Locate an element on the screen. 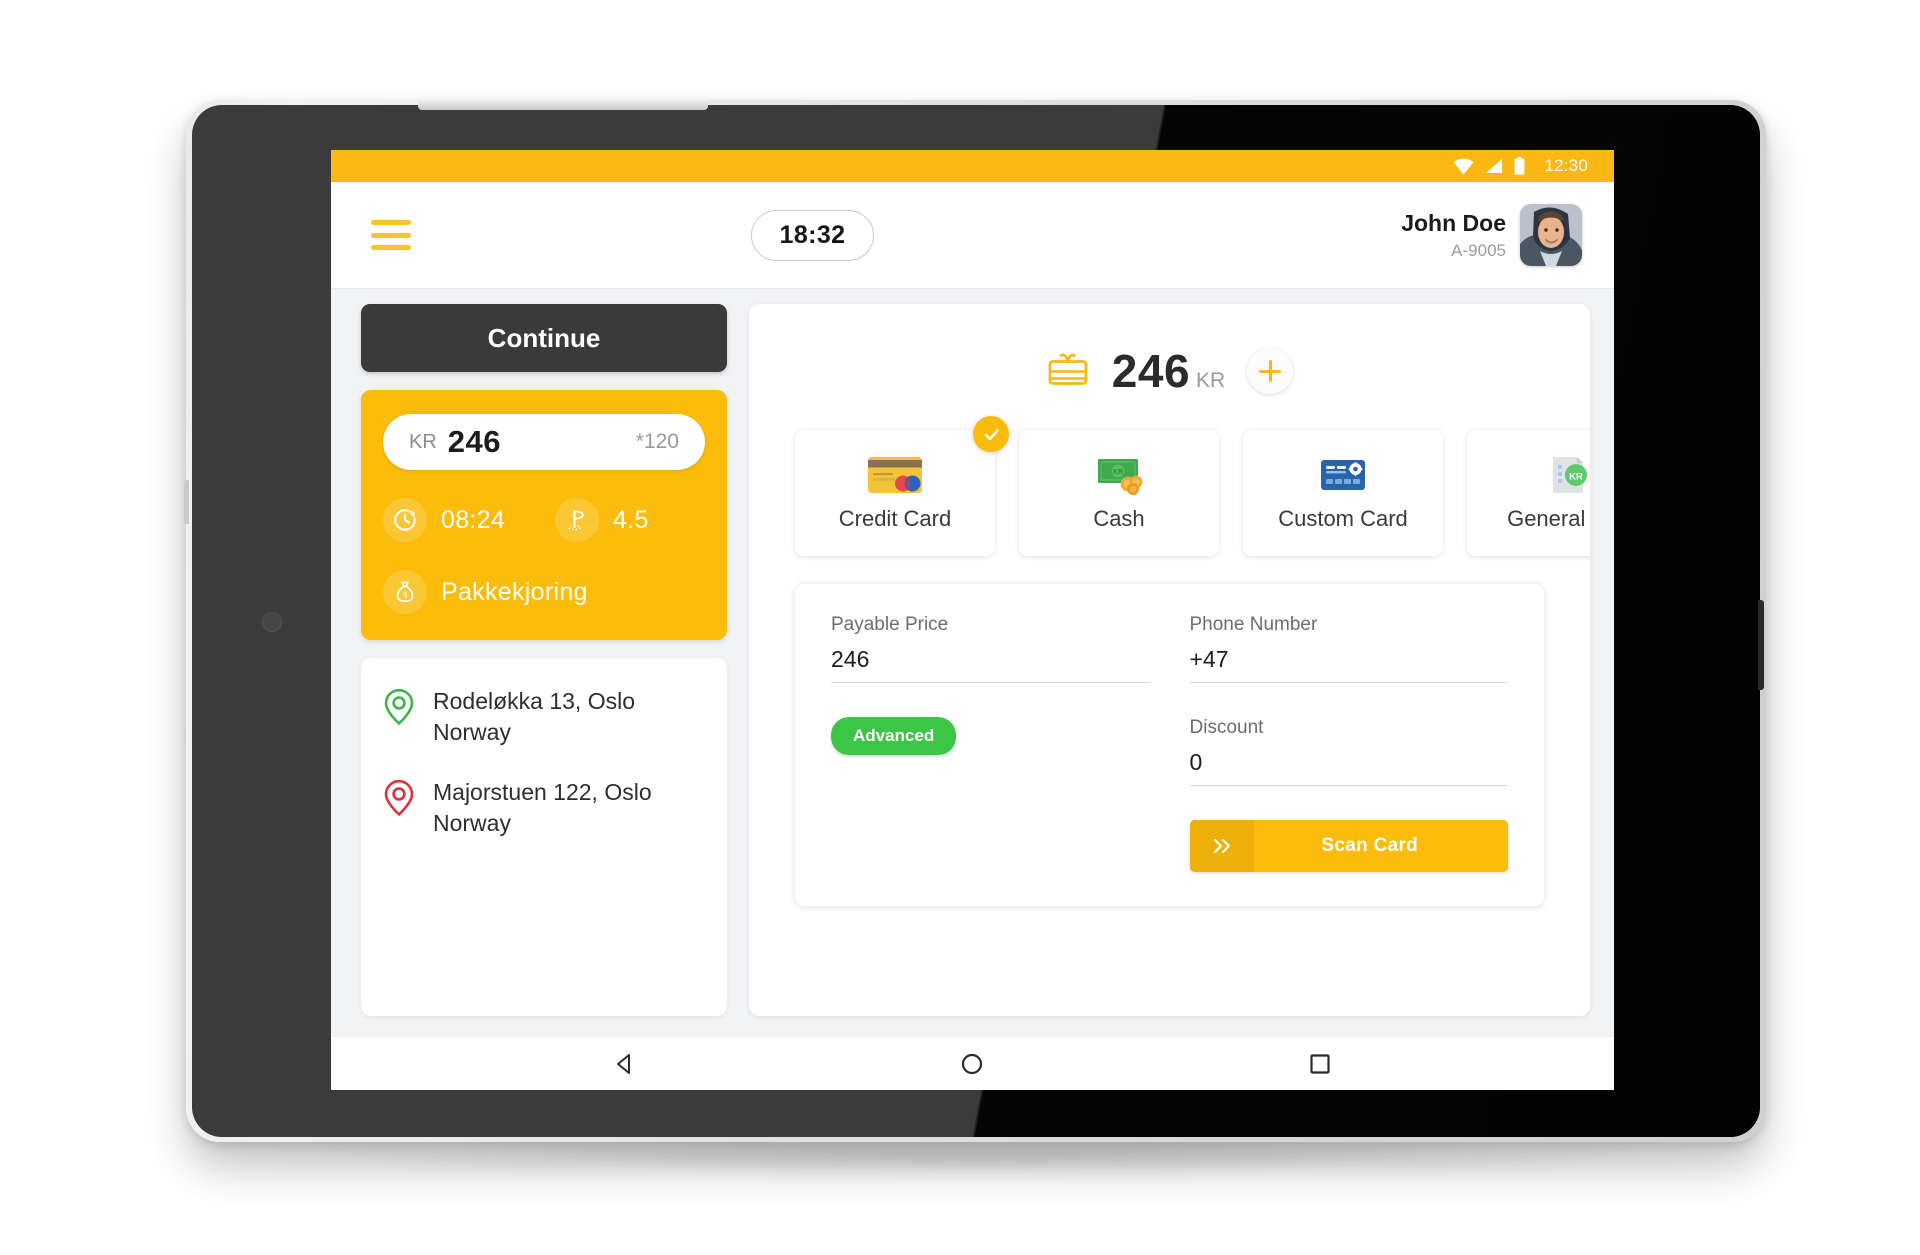 This screenshot has width=1920, height=1255. fare-meta: *120 is located at coordinates (657, 441).